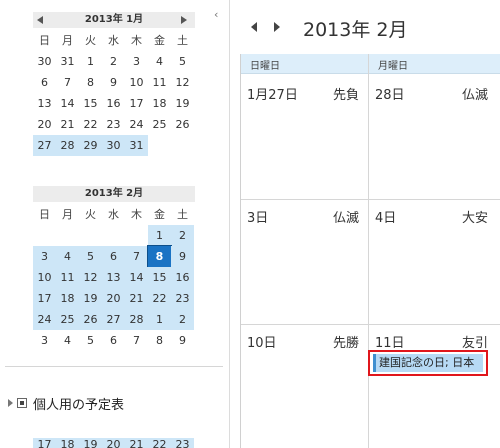 The height and width of the screenshot is (448, 500). I want to click on rokuyo-label: 仏滅, so click(346, 218).